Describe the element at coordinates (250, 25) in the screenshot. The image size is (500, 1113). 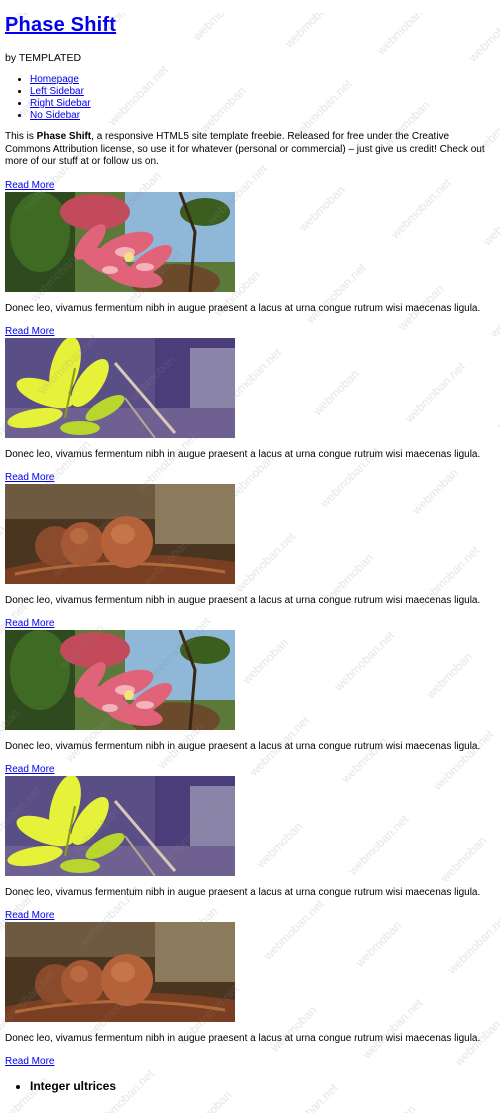
I see `site-title: Phase Shift` at that location.